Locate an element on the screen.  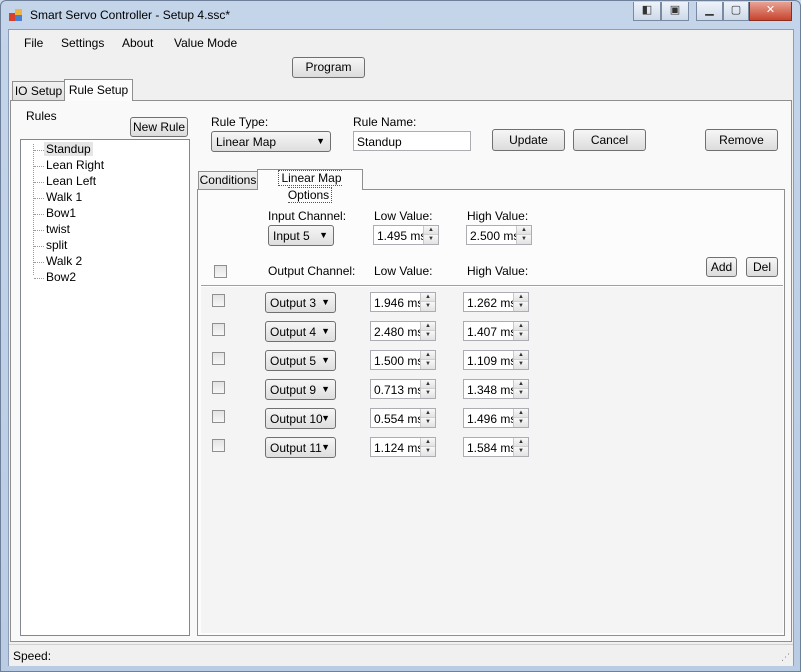
output-channel-select: Output 3 ▼ is located at coordinates (300, 302).